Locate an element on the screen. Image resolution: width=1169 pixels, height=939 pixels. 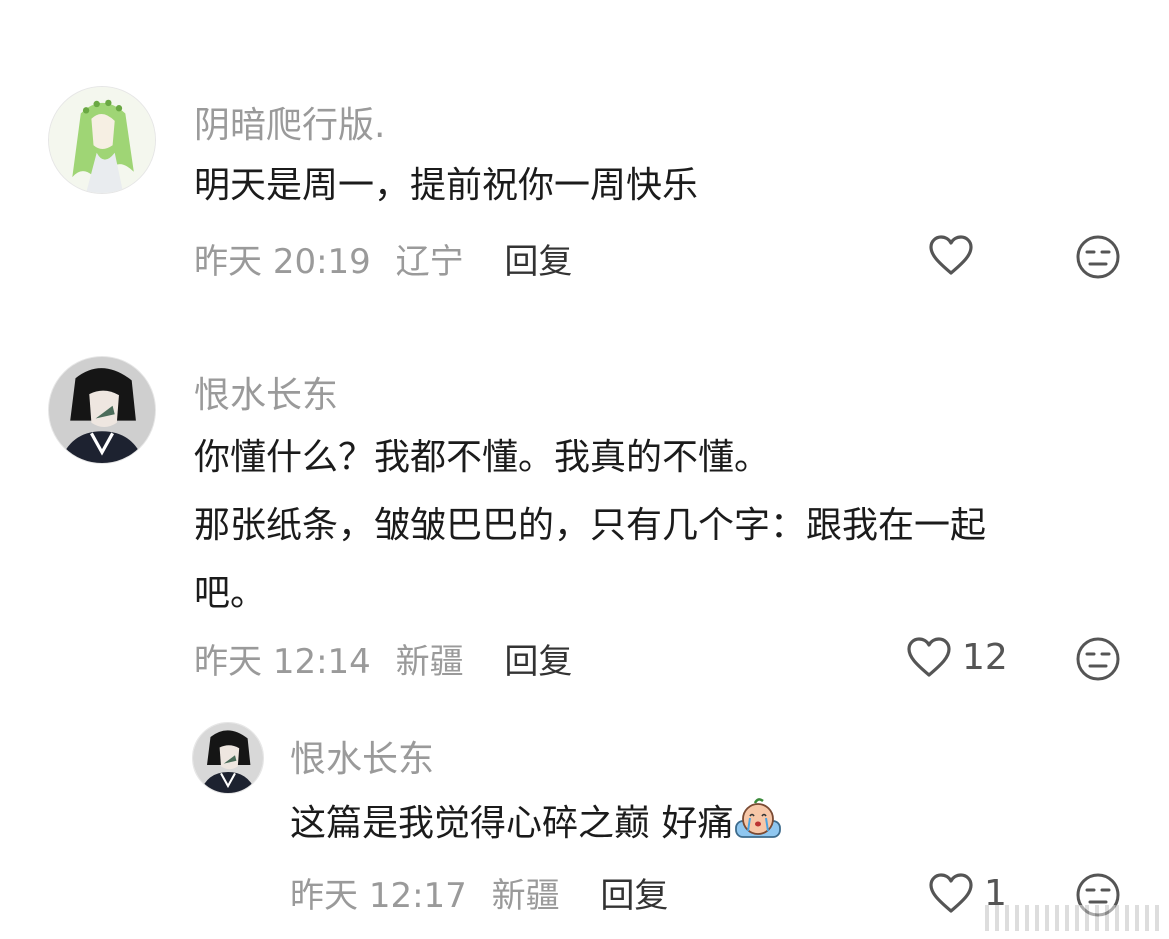
username: 恨水长东 is located at coordinates (362, 756).